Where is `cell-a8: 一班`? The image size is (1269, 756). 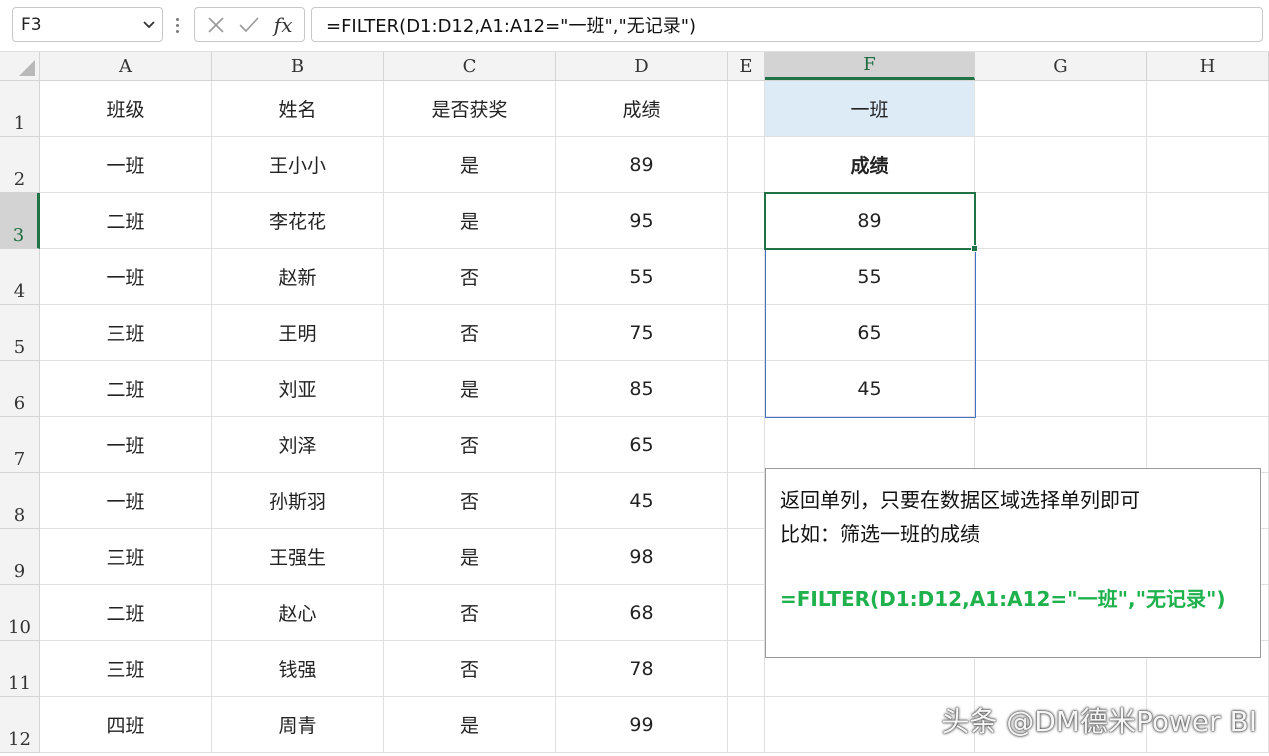
cell-a8: 一班 is located at coordinates (126, 501).